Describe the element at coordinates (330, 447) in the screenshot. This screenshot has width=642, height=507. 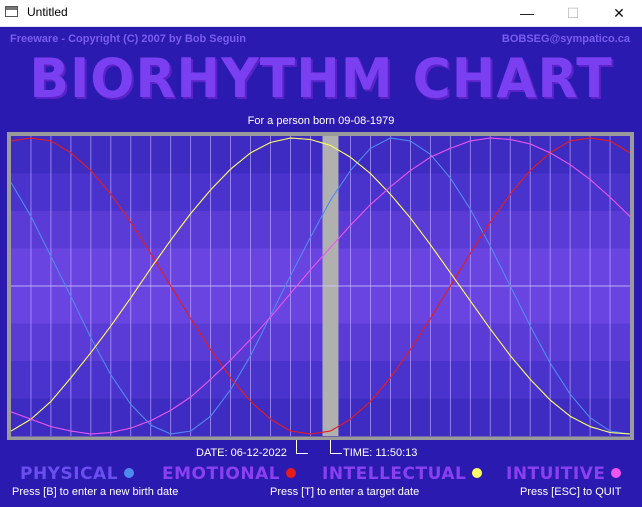
I see `time-leader-line` at that location.